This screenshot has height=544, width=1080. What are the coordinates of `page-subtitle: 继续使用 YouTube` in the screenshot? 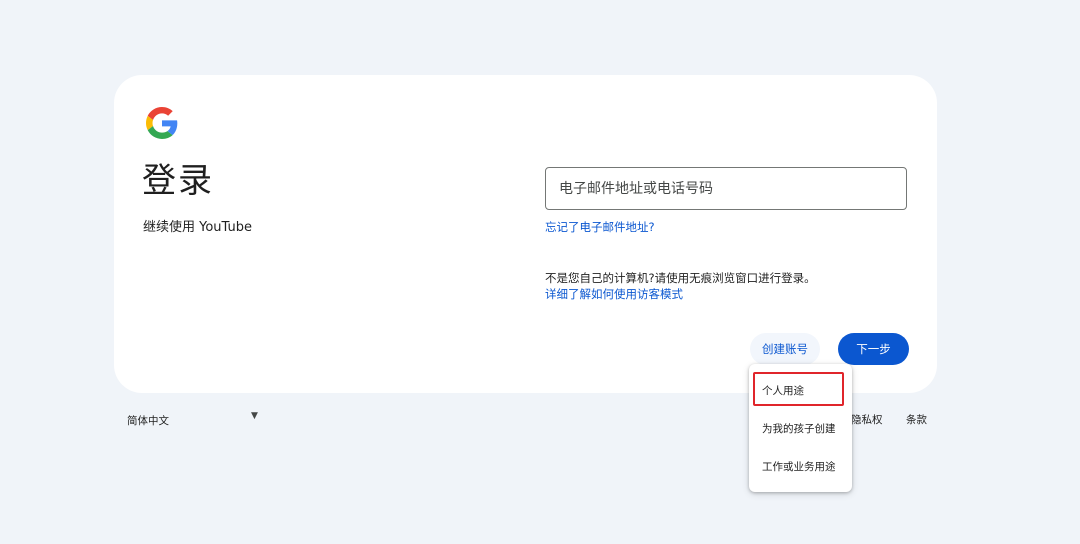 It's located at (197, 227).